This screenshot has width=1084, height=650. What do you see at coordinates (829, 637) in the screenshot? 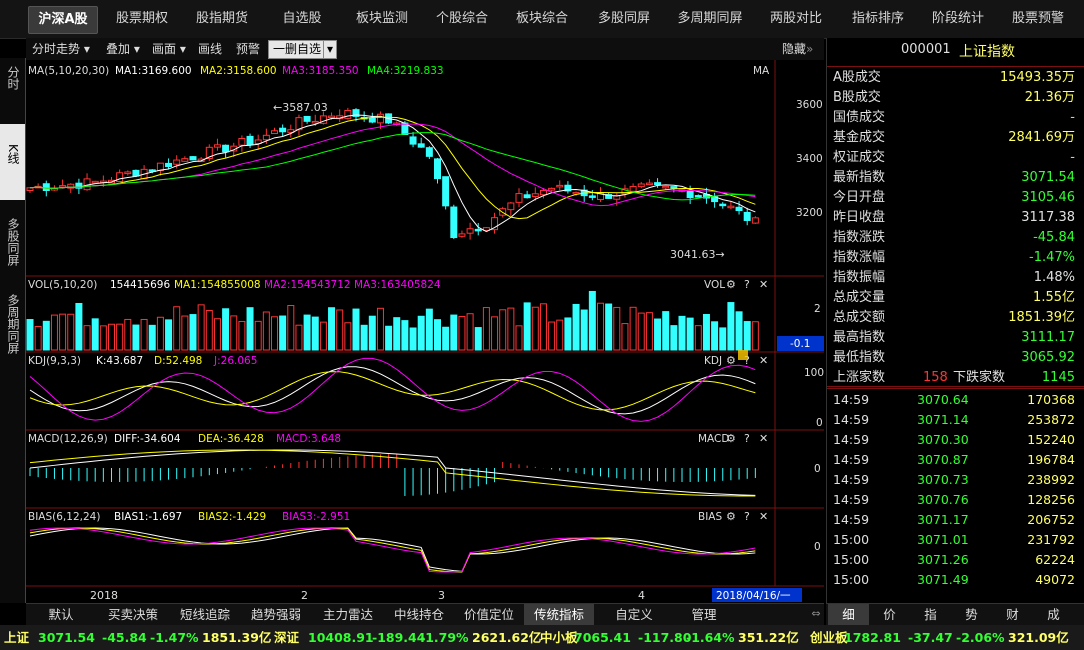
I see `ticker-name: 创业板` at bounding box center [829, 637].